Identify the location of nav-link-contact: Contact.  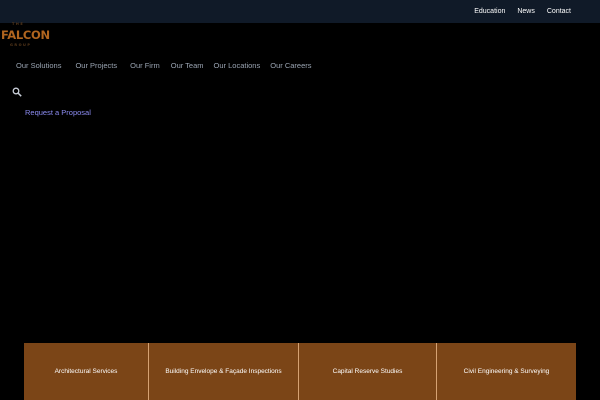
(559, 12).